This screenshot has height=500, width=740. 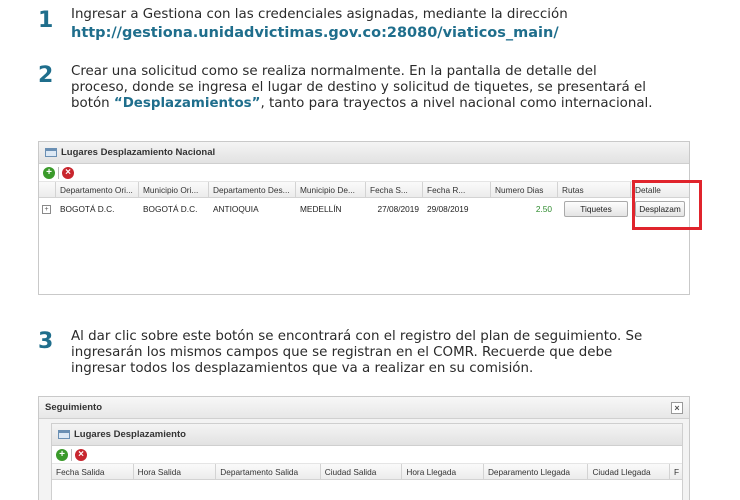 What do you see at coordinates (448, 209) in the screenshot?
I see `cell-fecha-regreso: 29/08/2019` at bounding box center [448, 209].